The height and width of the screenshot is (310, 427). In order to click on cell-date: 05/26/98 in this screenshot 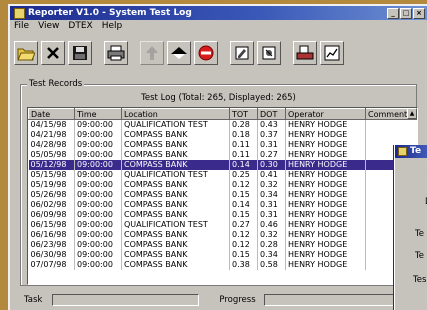, I will do `click(51, 195)`.